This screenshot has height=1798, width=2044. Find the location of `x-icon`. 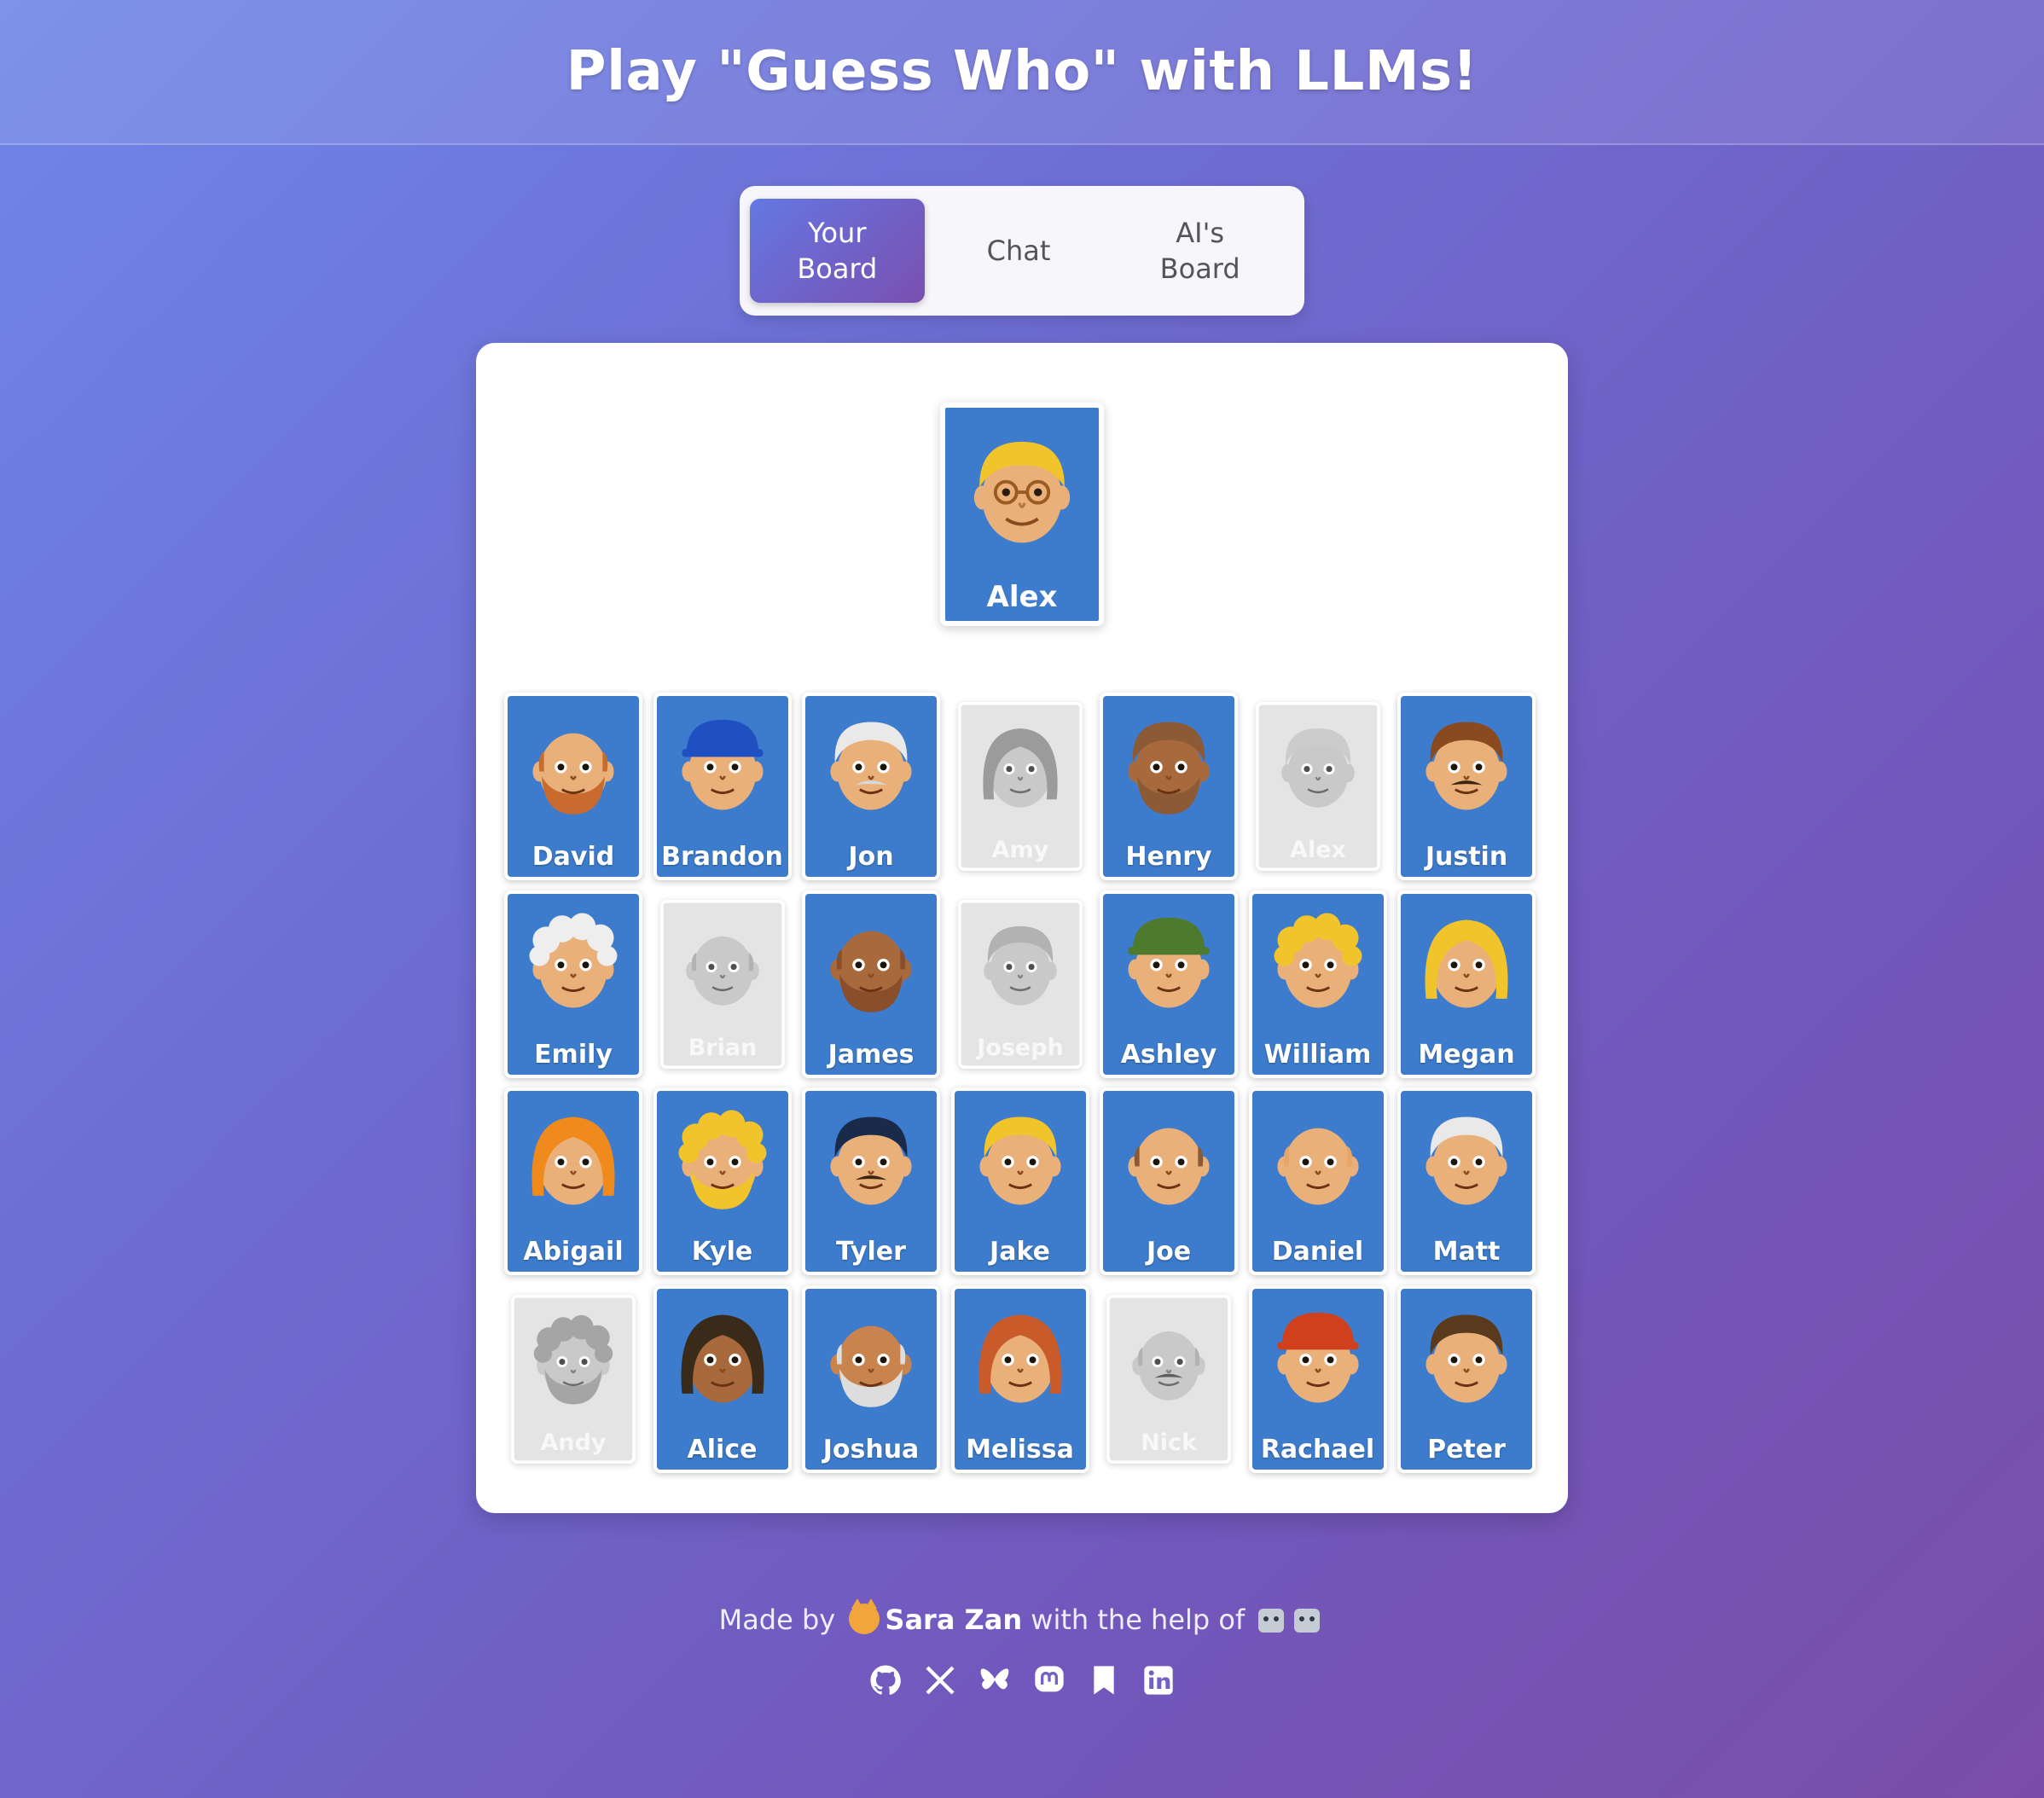

x-icon is located at coordinates (940, 1680).